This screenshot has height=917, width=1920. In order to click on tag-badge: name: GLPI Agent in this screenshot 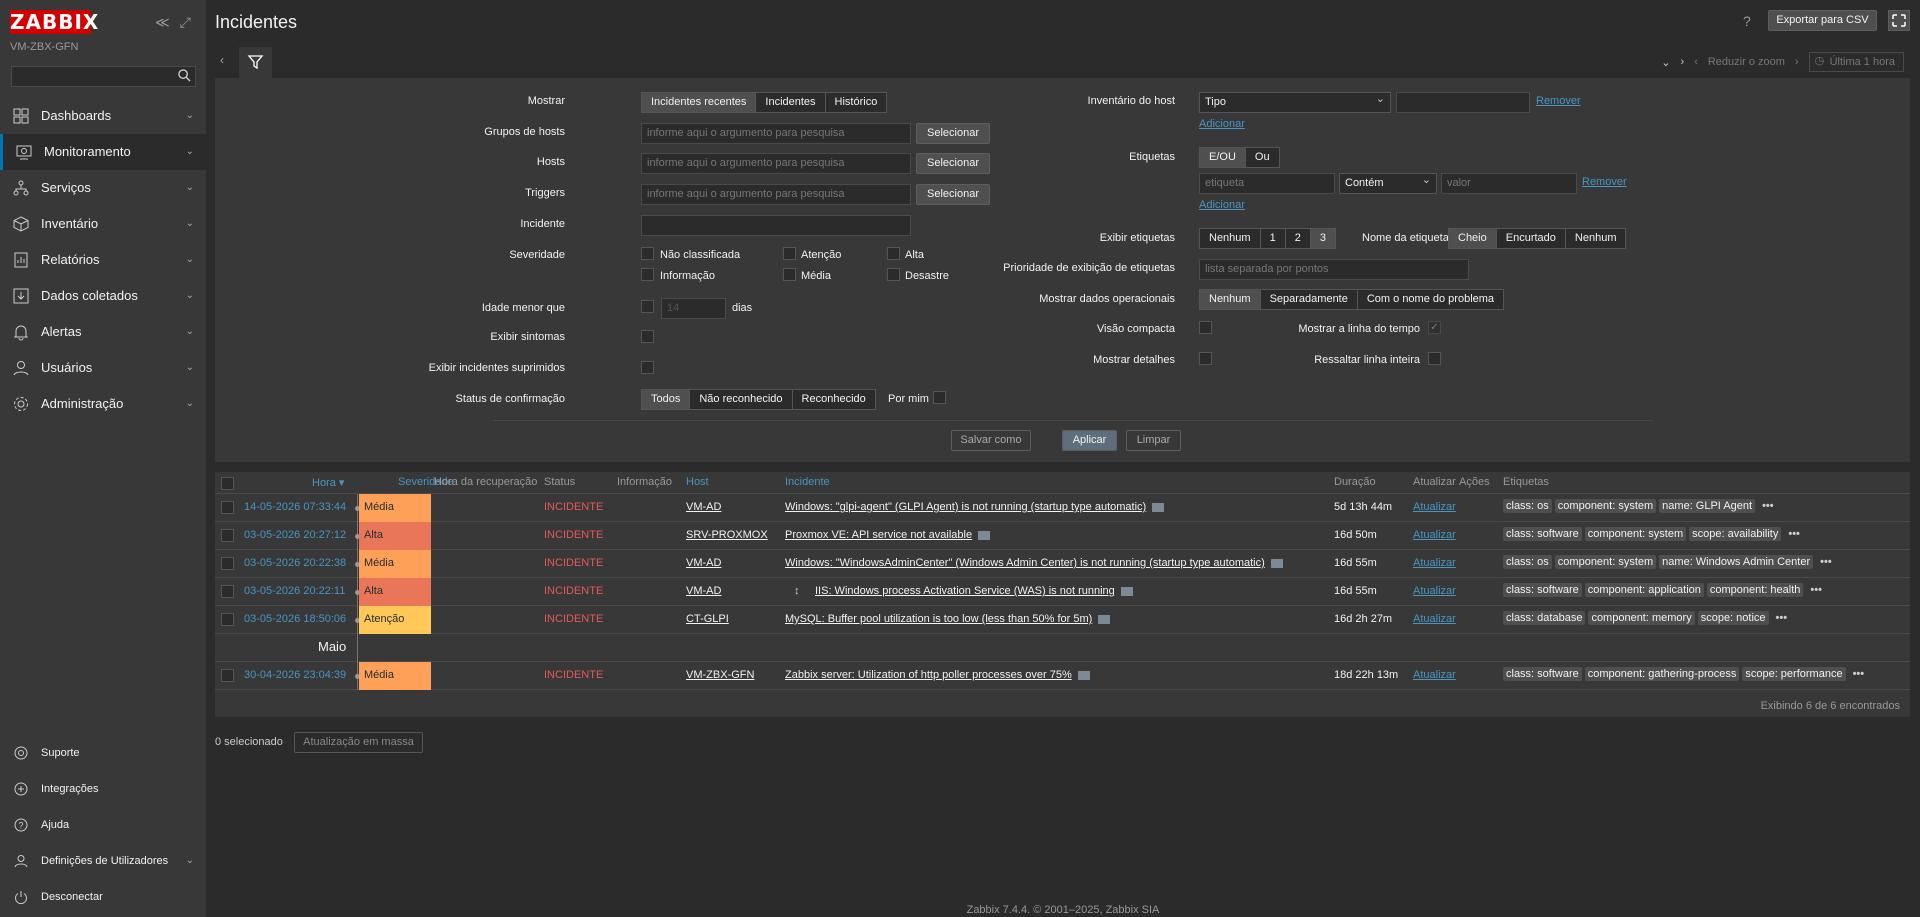, I will do `click(1707, 506)`.